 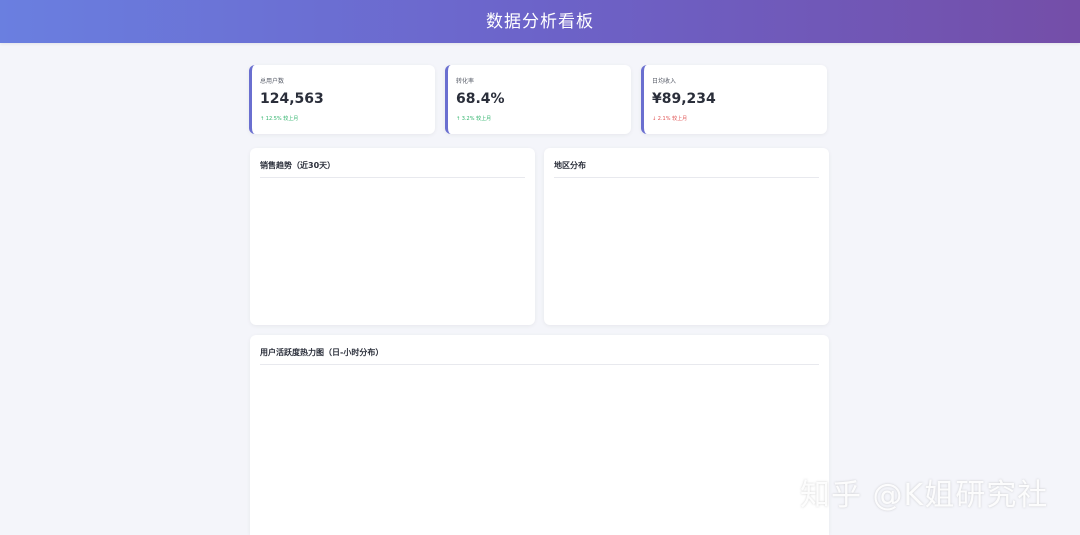 I want to click on stat-value: ¥89,234, so click(x=684, y=99).